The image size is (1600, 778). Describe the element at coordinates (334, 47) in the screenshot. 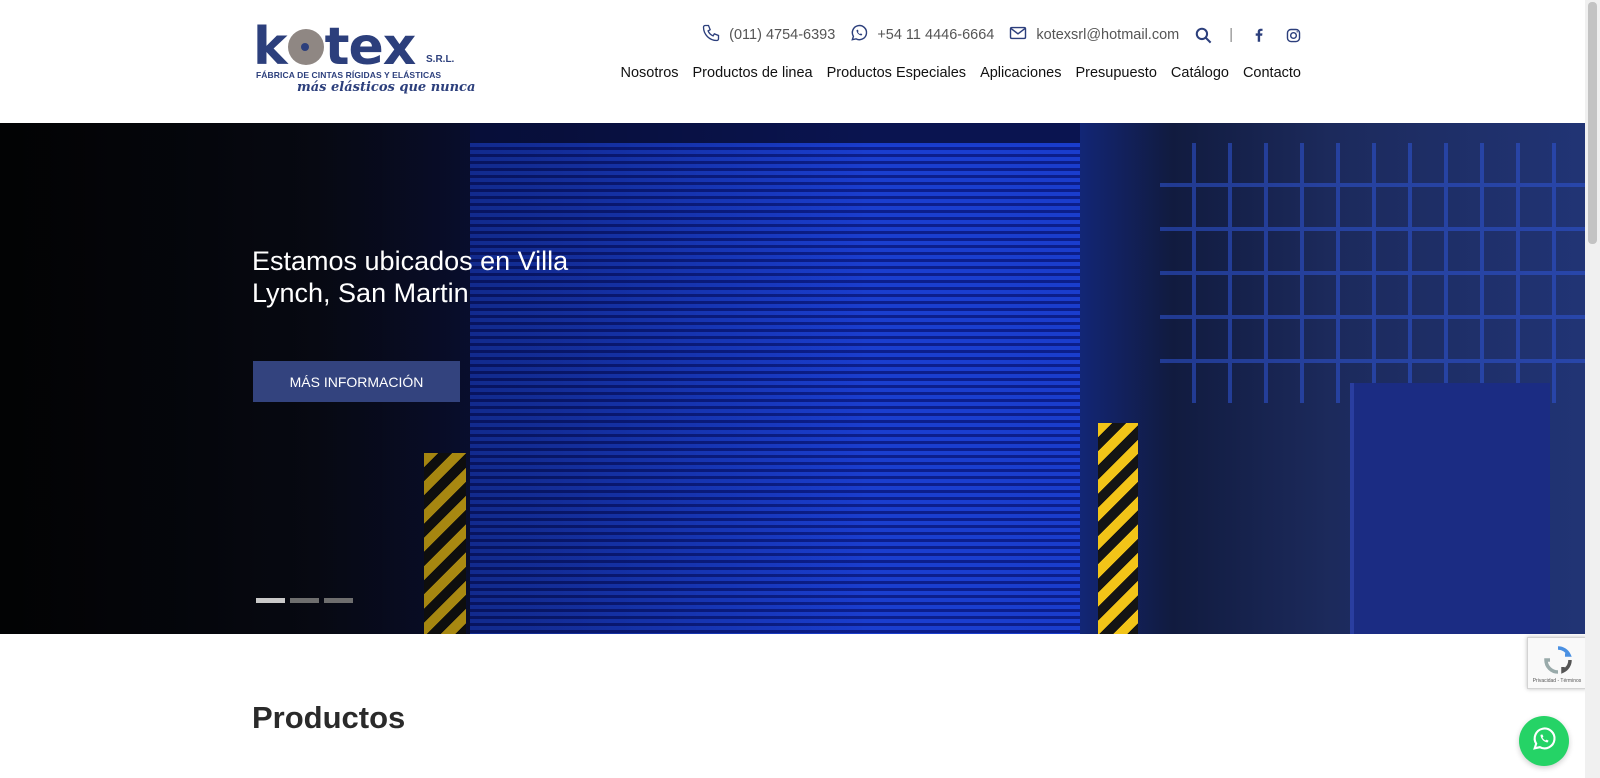

I see `logo-wordmark: k tex` at that location.